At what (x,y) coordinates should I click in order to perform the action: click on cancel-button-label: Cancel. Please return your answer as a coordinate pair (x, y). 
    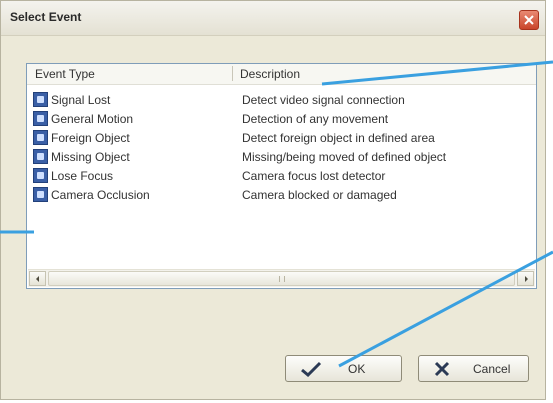
    Looking at the image, I should click on (492, 369).